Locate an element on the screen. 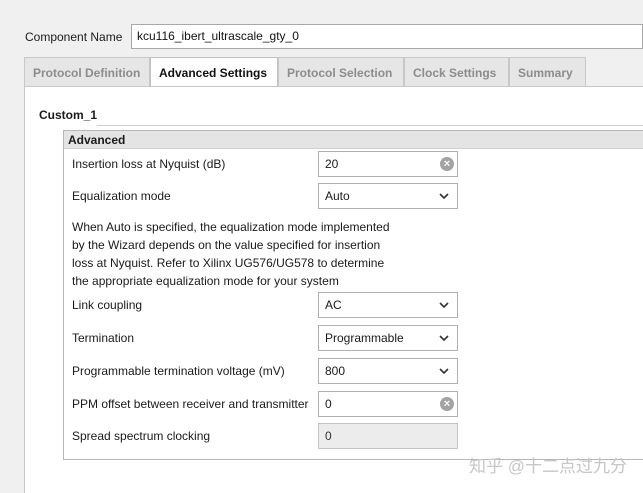 The height and width of the screenshot is (493, 643). component-name-label: Component Name is located at coordinates (74, 37).